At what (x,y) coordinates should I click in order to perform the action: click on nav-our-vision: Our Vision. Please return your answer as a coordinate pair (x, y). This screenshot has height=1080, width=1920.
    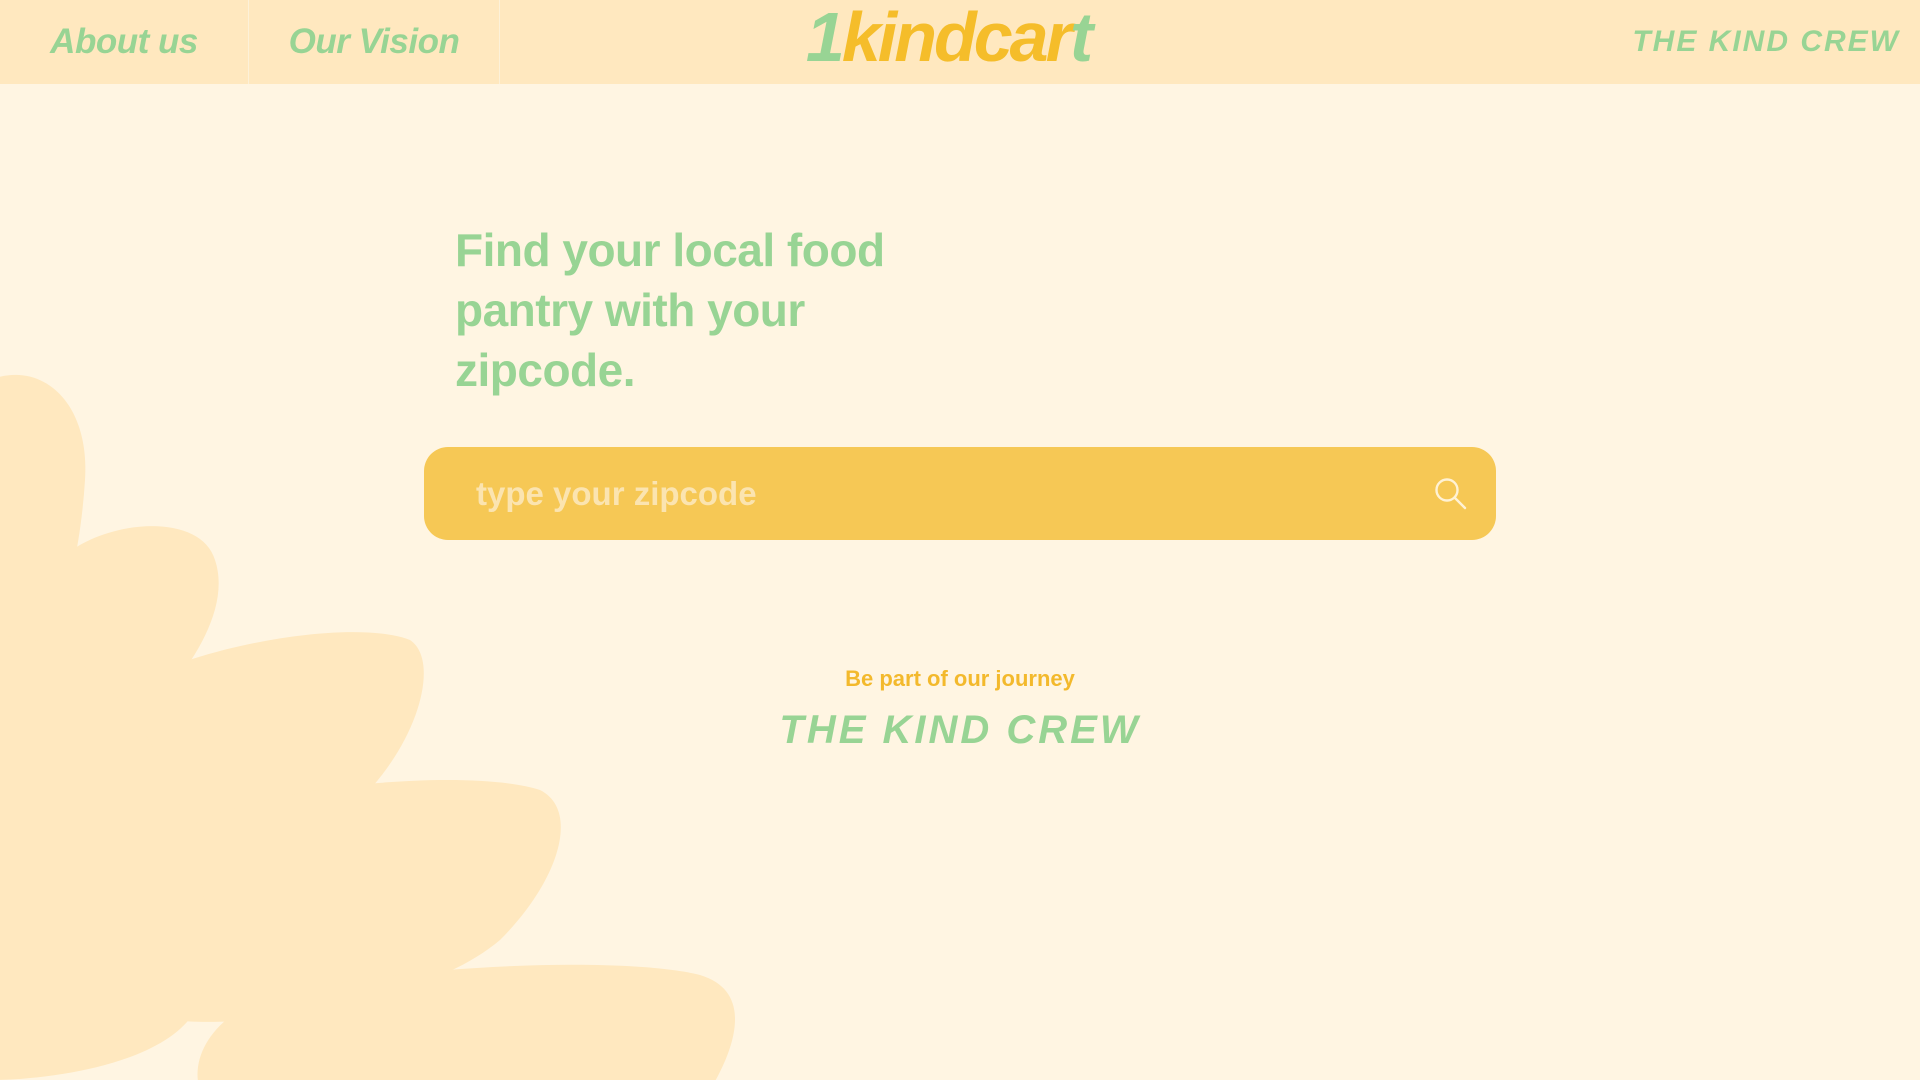
    Looking at the image, I should click on (374, 42).